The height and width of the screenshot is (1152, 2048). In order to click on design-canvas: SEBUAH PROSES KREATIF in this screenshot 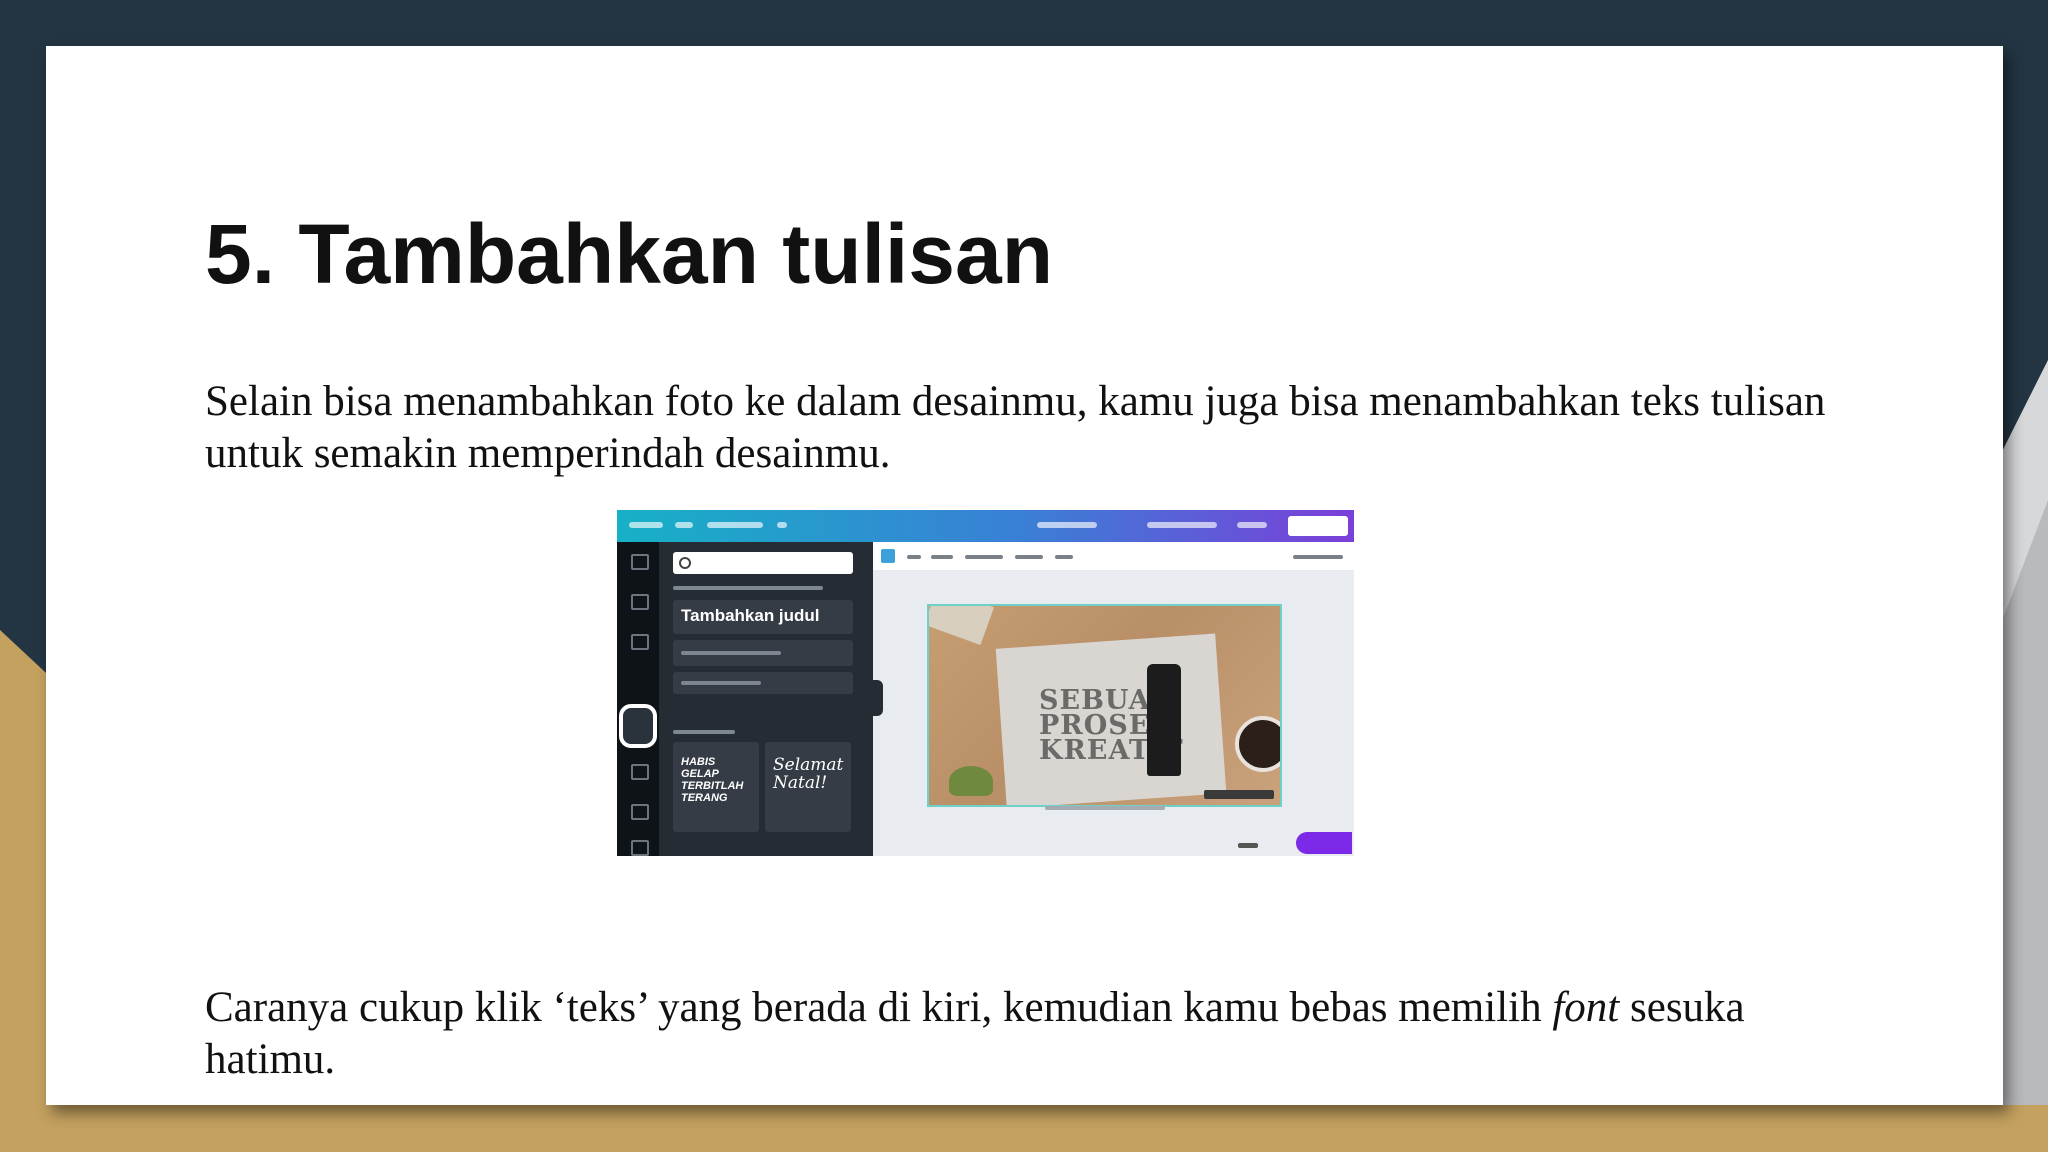, I will do `click(1104, 705)`.